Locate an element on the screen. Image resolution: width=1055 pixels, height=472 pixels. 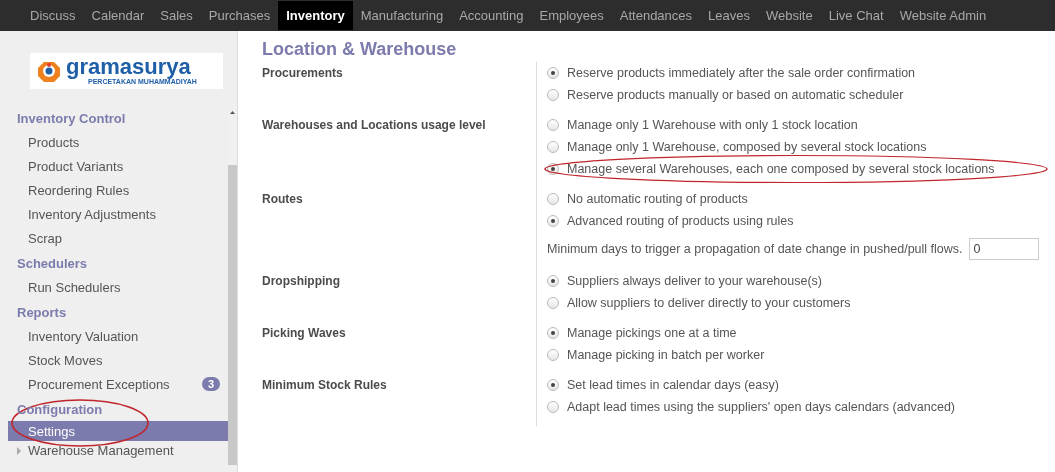
sidebar-item: Stock Moves is located at coordinates (118, 360).